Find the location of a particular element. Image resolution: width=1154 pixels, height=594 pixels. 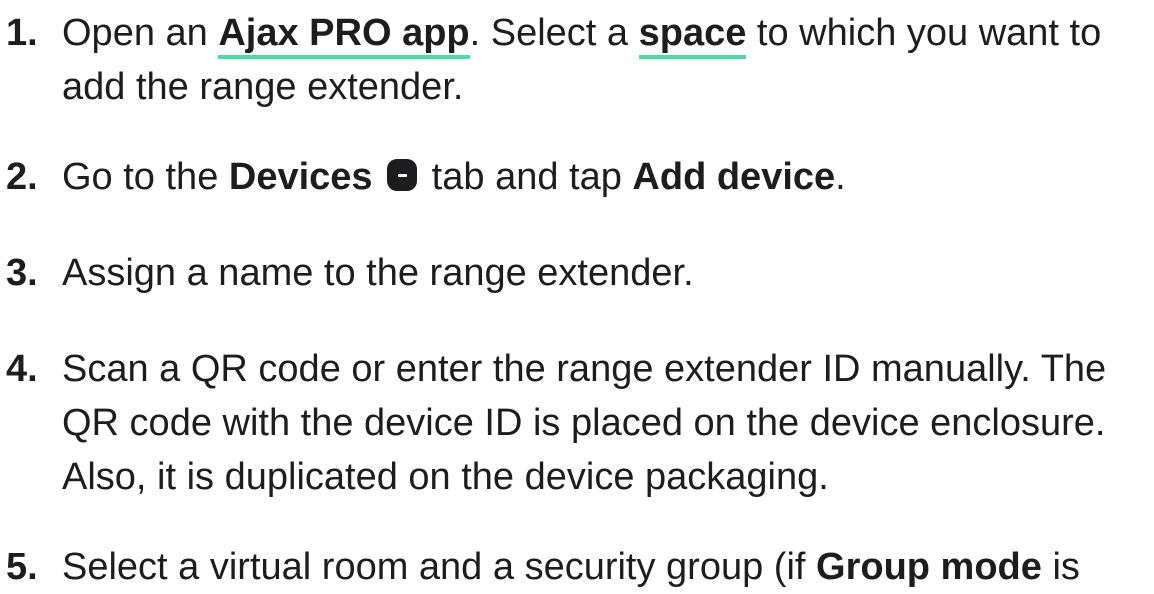

step-text: Assign a name to the range extender. is located at coordinates (378, 273).